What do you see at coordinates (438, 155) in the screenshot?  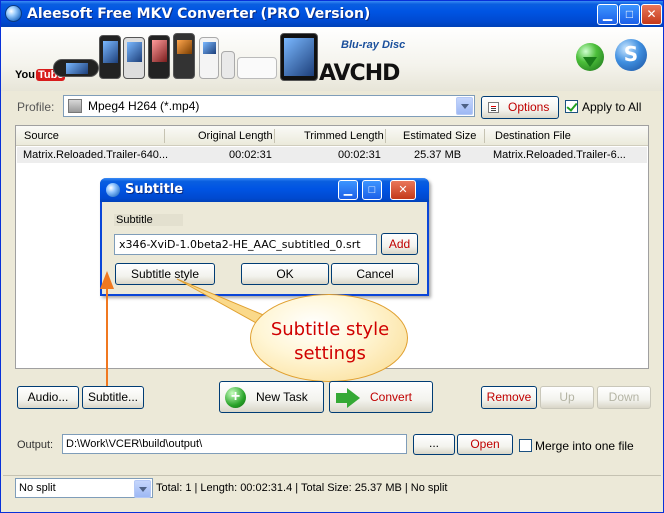 I see `cell-estimated-size: 25.37 MB` at bounding box center [438, 155].